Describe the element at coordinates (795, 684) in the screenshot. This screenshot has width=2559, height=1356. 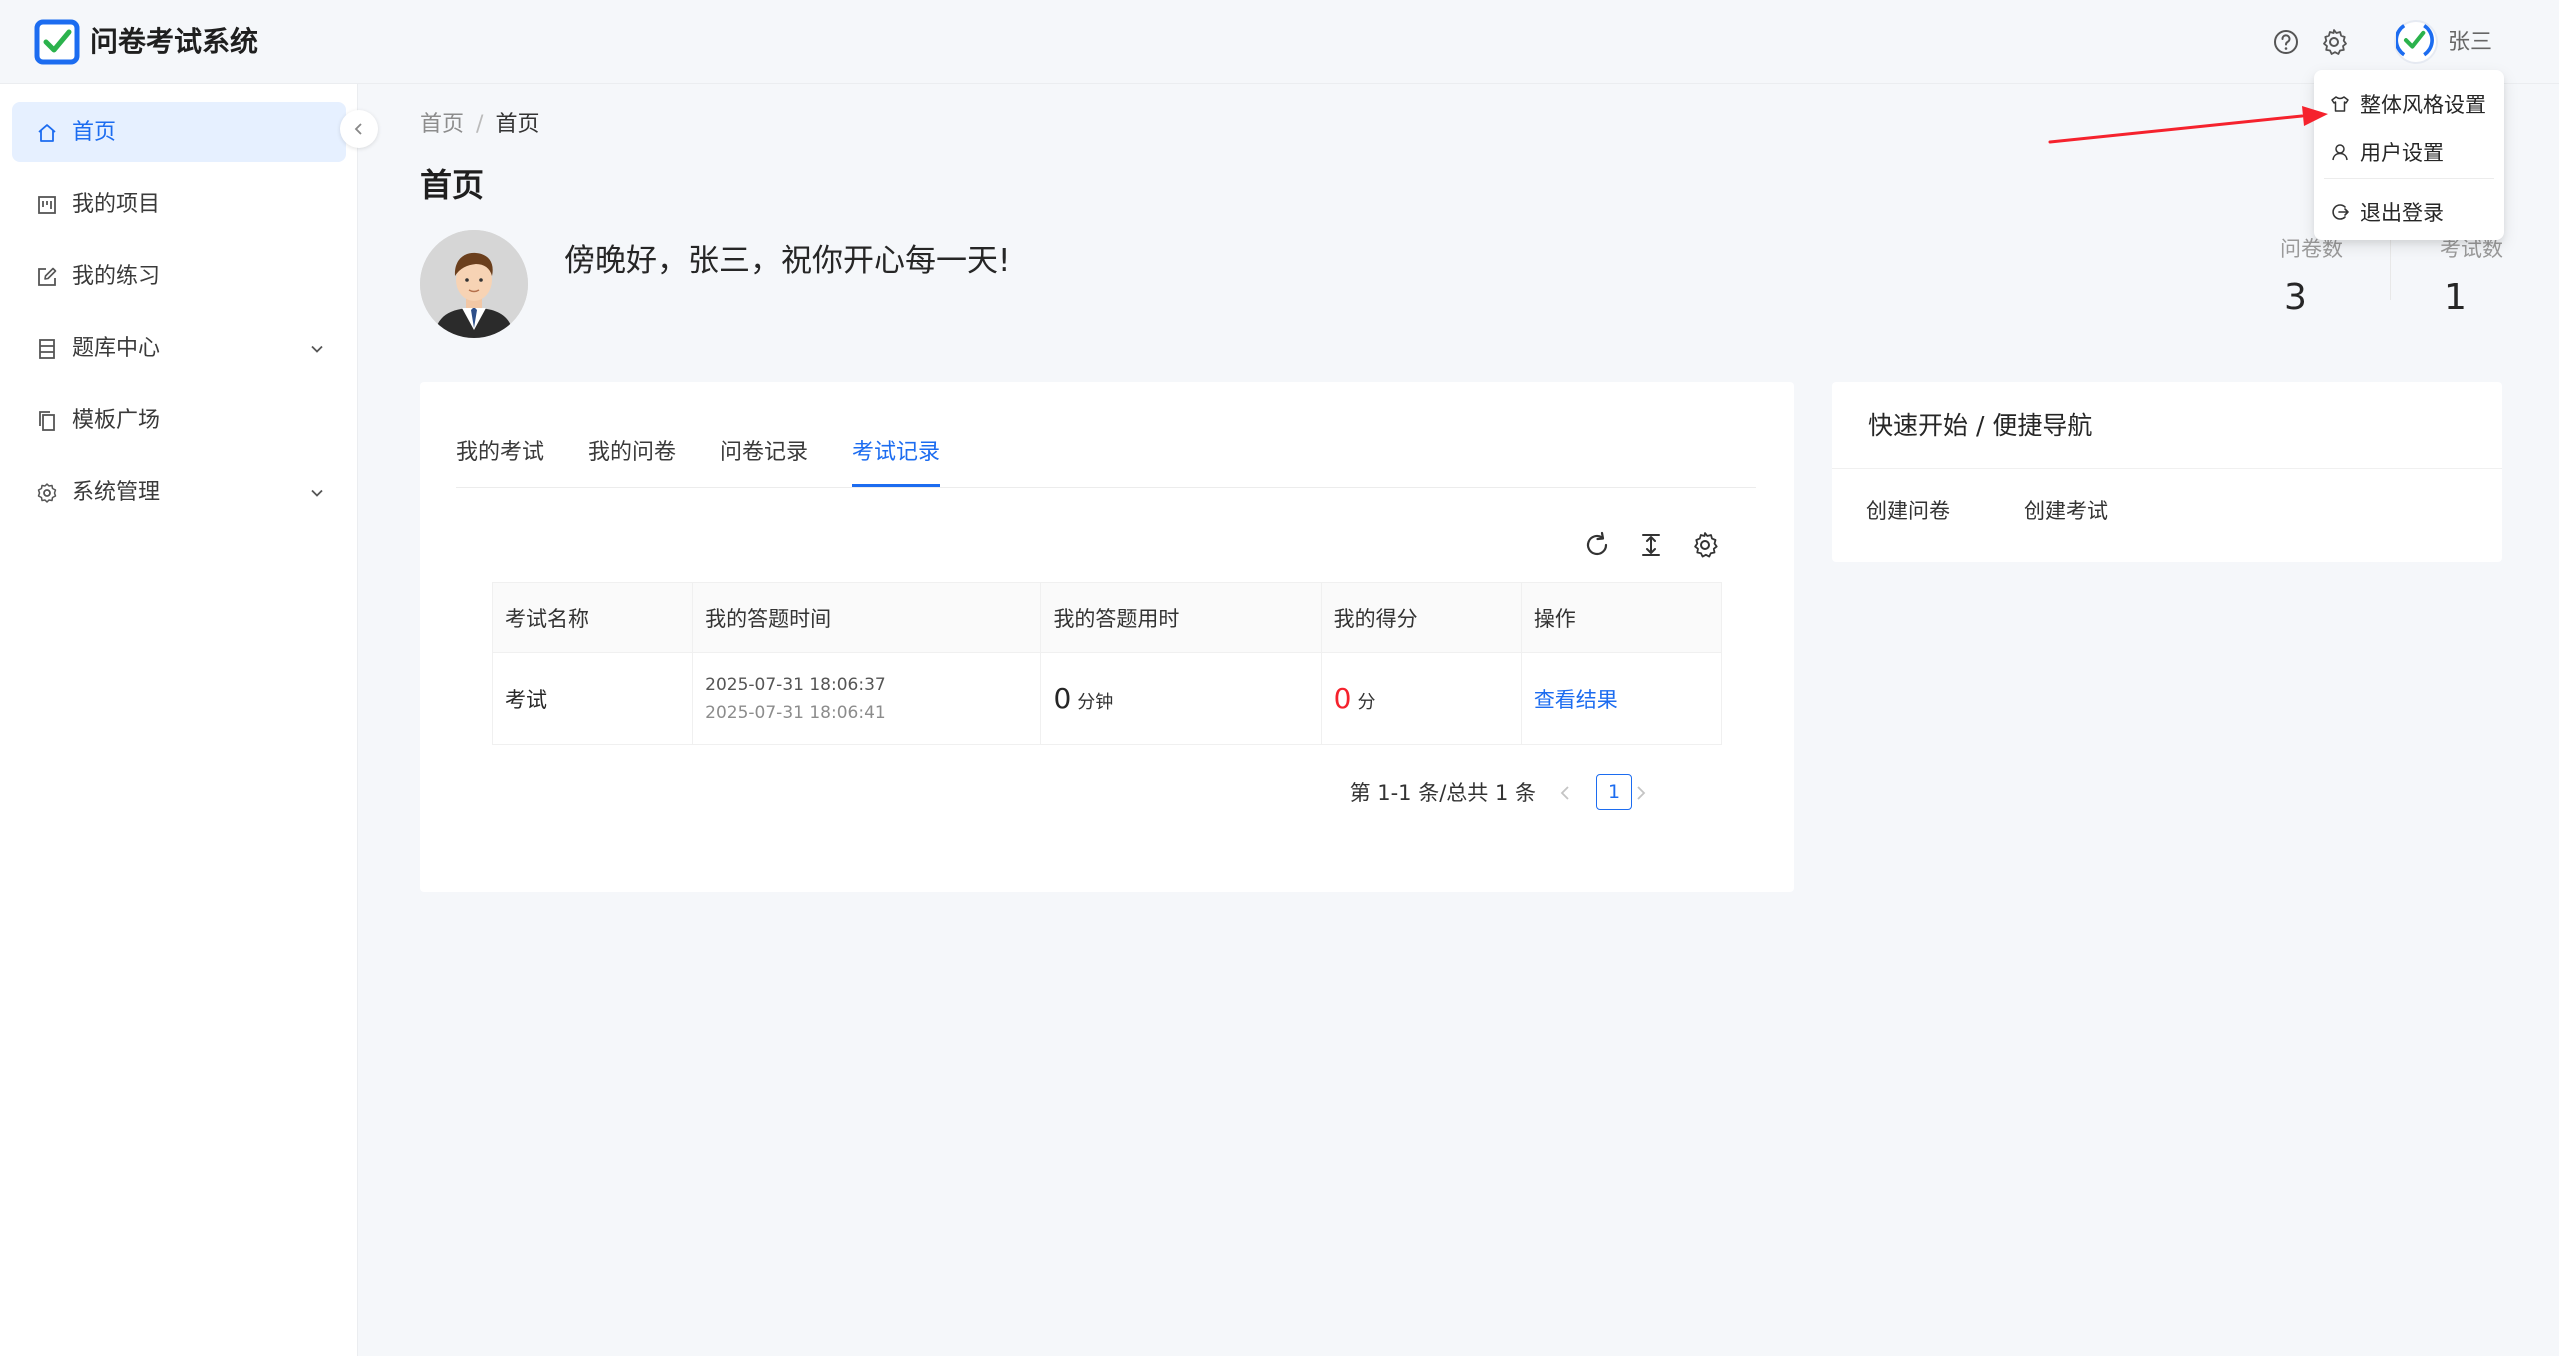
I see `start-time: 2025-07-31 18:06:37` at that location.